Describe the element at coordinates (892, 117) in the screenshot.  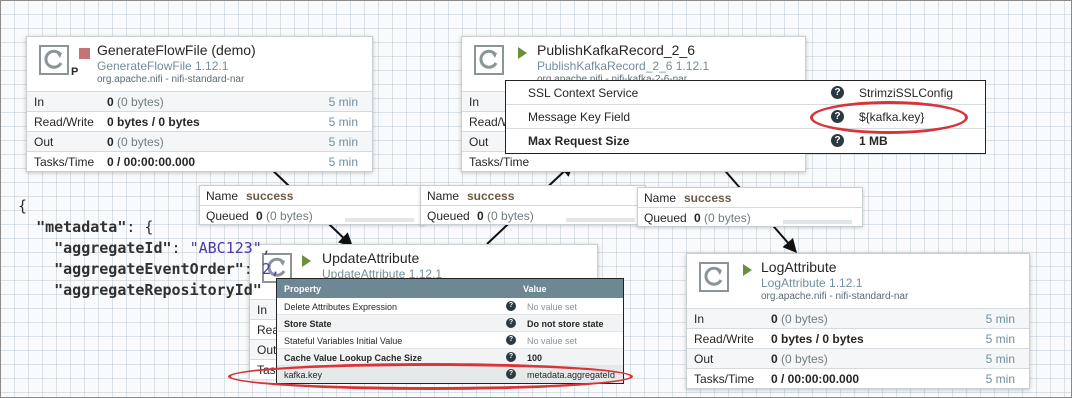
I see `property-value: ${kafka.key}` at that location.